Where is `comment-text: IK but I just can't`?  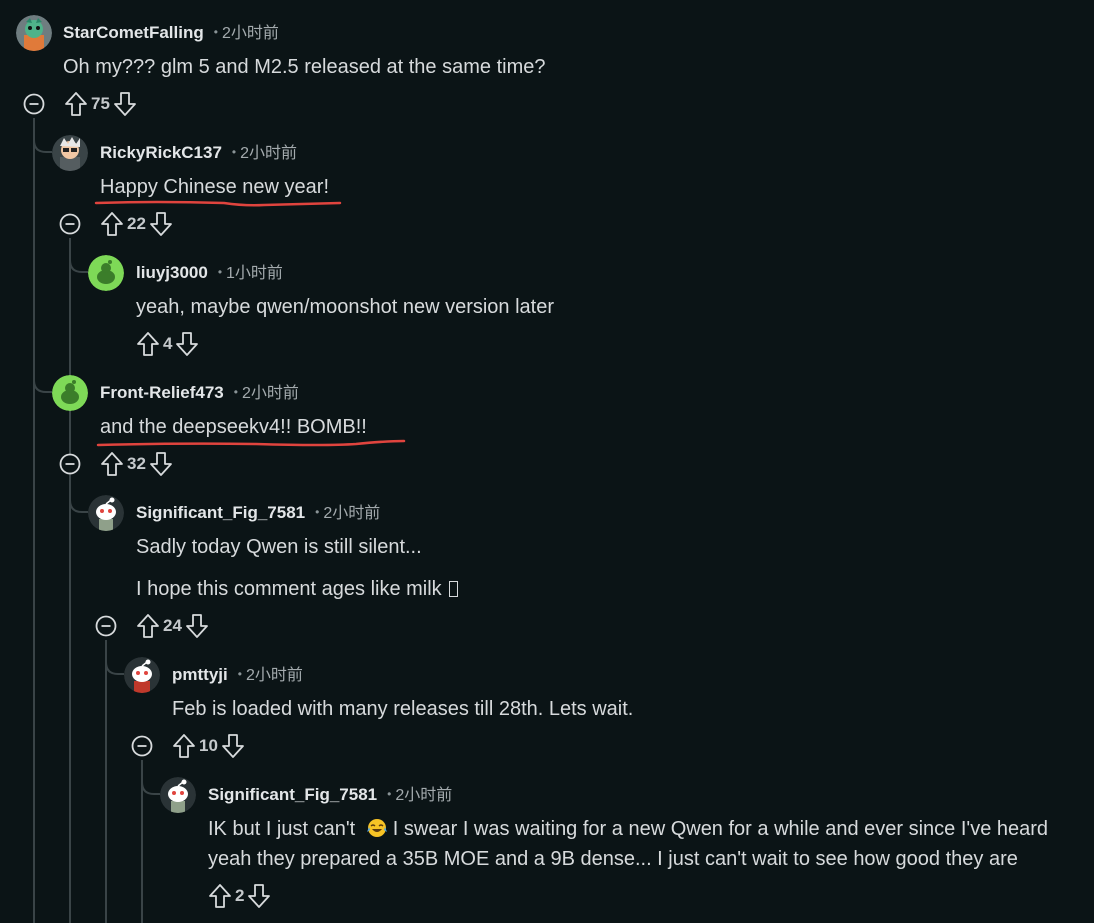
comment-text: IK but I just can't is located at coordinates (282, 829).